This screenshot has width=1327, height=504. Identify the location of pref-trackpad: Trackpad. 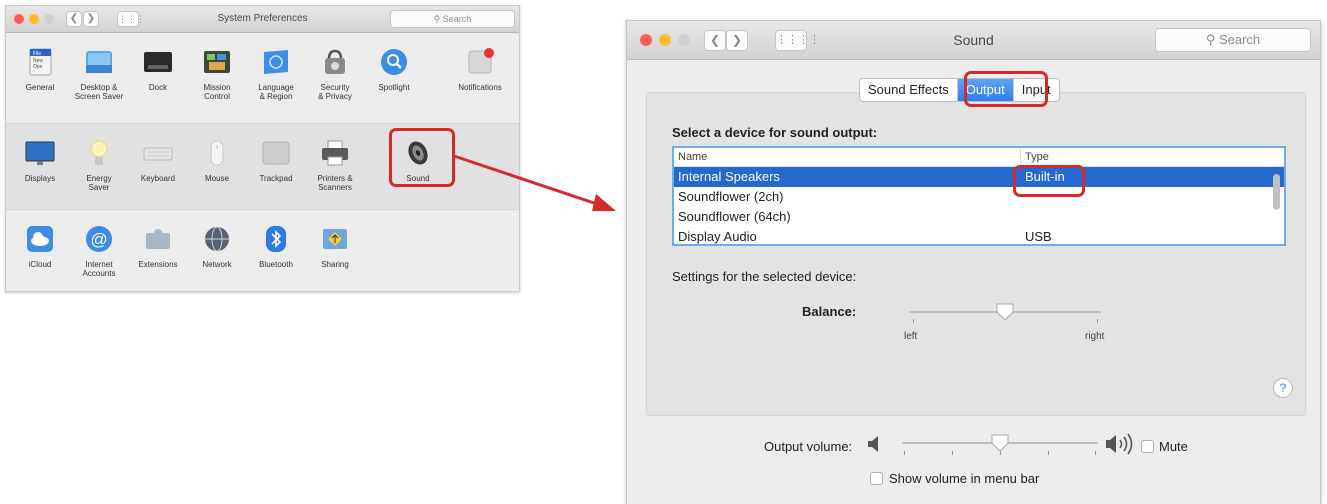
(276, 160).